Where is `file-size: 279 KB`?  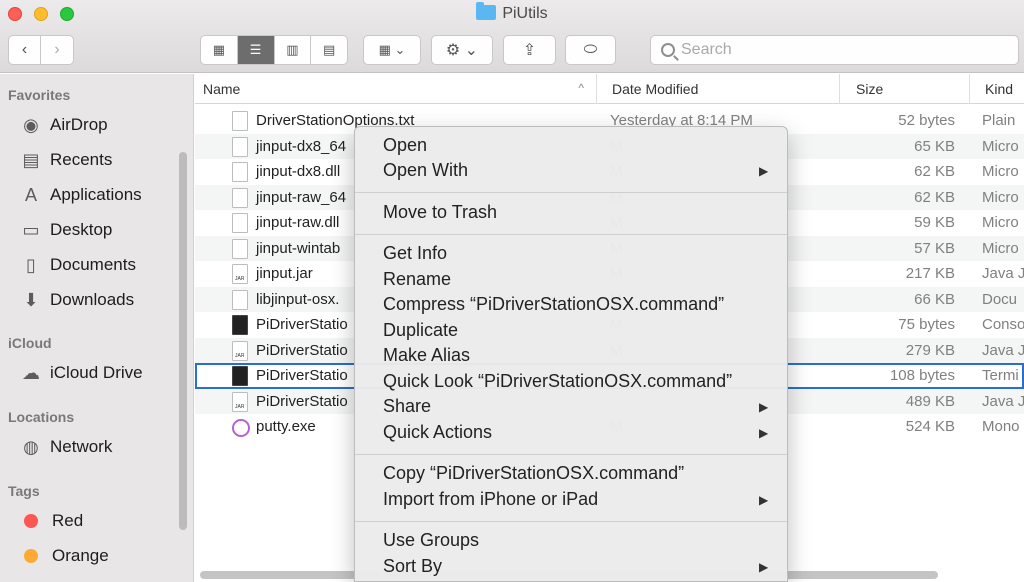 file-size: 279 KB is located at coordinates (930, 350).